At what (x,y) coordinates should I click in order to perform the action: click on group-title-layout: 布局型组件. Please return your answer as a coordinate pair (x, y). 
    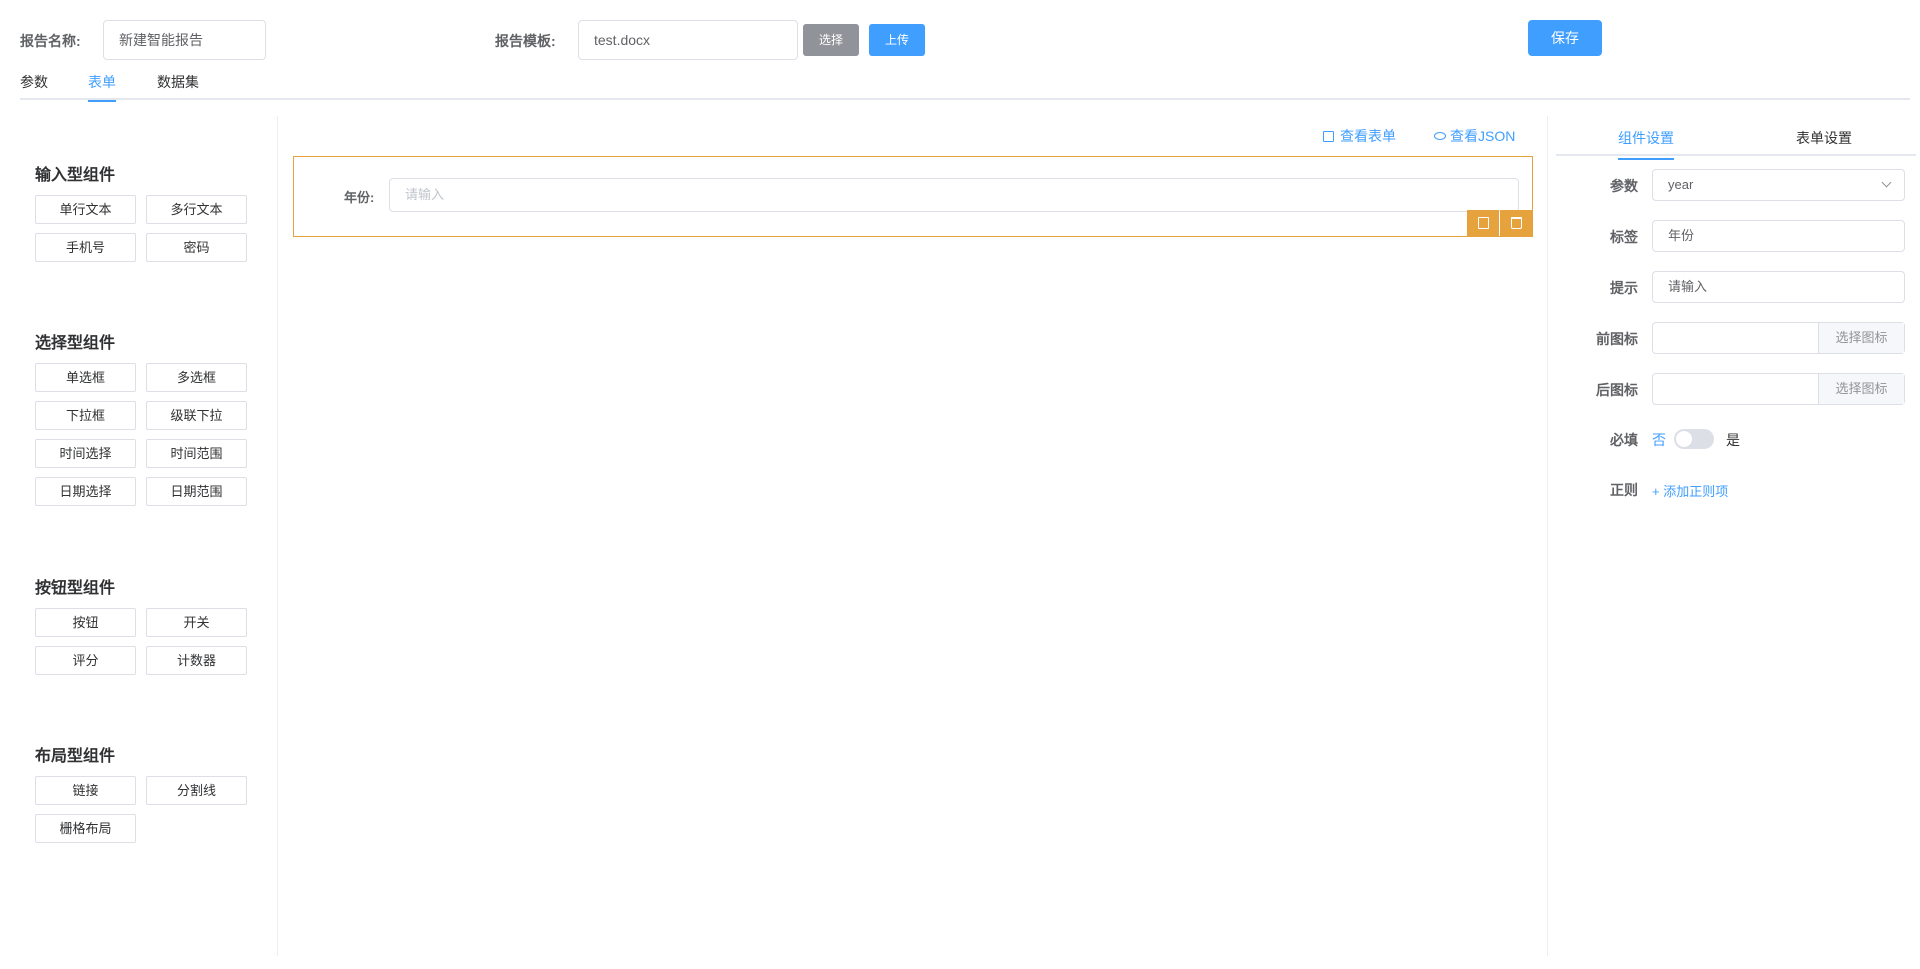
    Looking at the image, I should click on (75, 756).